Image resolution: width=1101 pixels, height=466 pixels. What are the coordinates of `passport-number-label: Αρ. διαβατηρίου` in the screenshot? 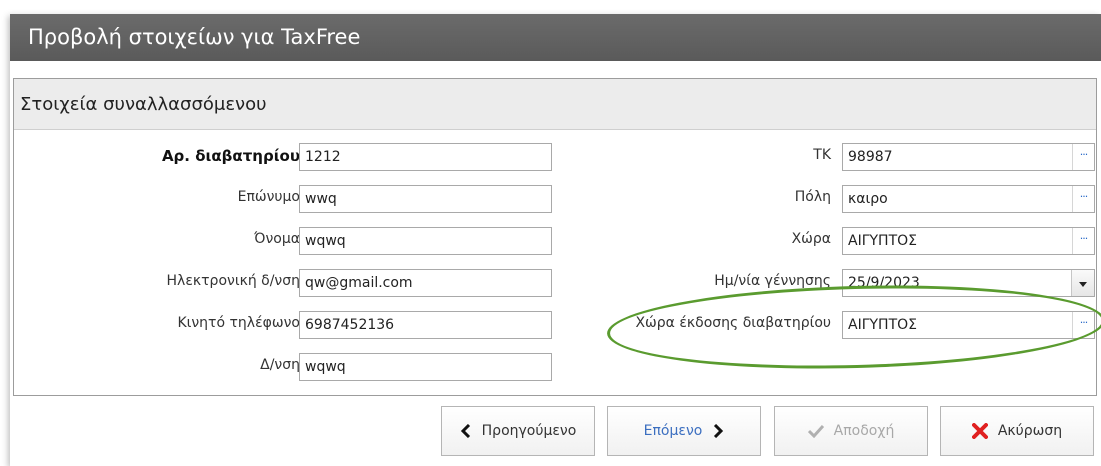 It's located at (230, 156).